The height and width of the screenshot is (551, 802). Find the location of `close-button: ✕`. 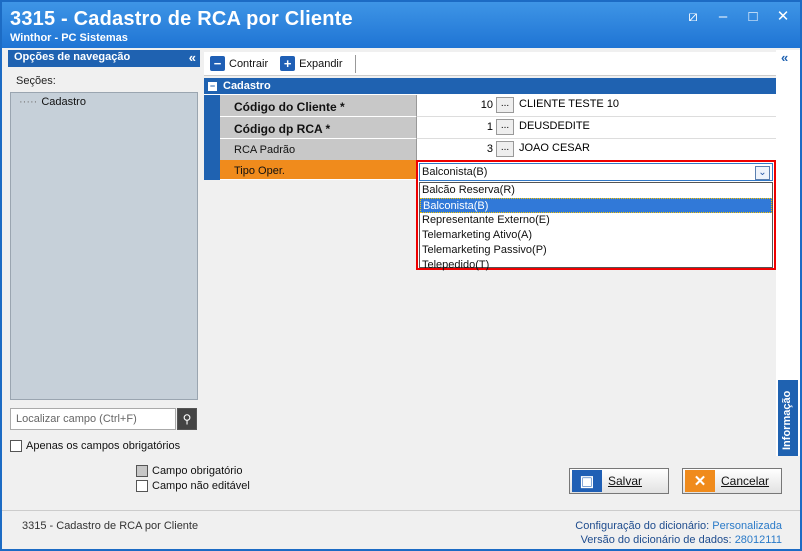

close-button: ✕ is located at coordinates (783, 17).